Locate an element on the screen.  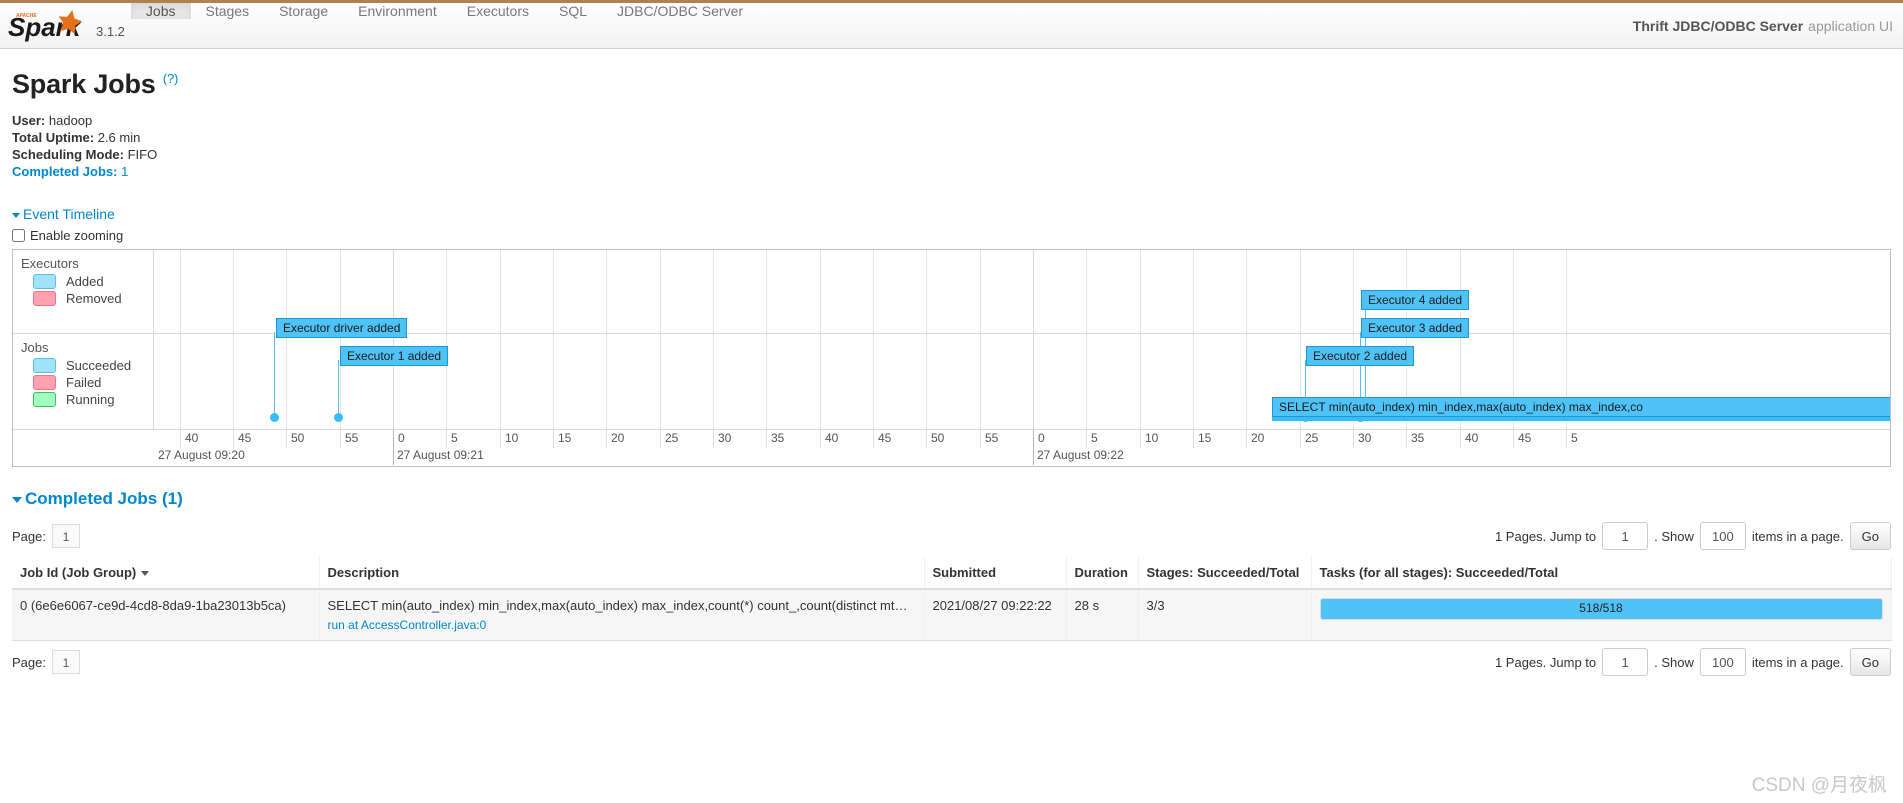
legend-label-running: Running is located at coordinates (90, 399).